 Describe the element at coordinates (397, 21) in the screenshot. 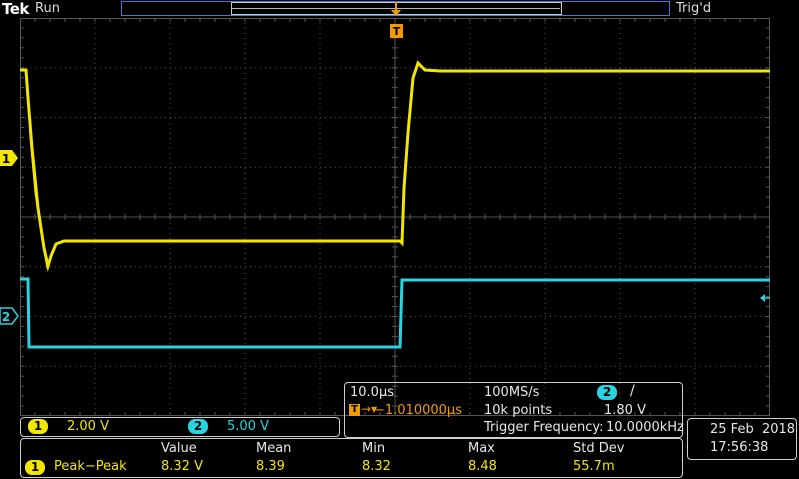

I see `trigger-position-marker: T` at that location.